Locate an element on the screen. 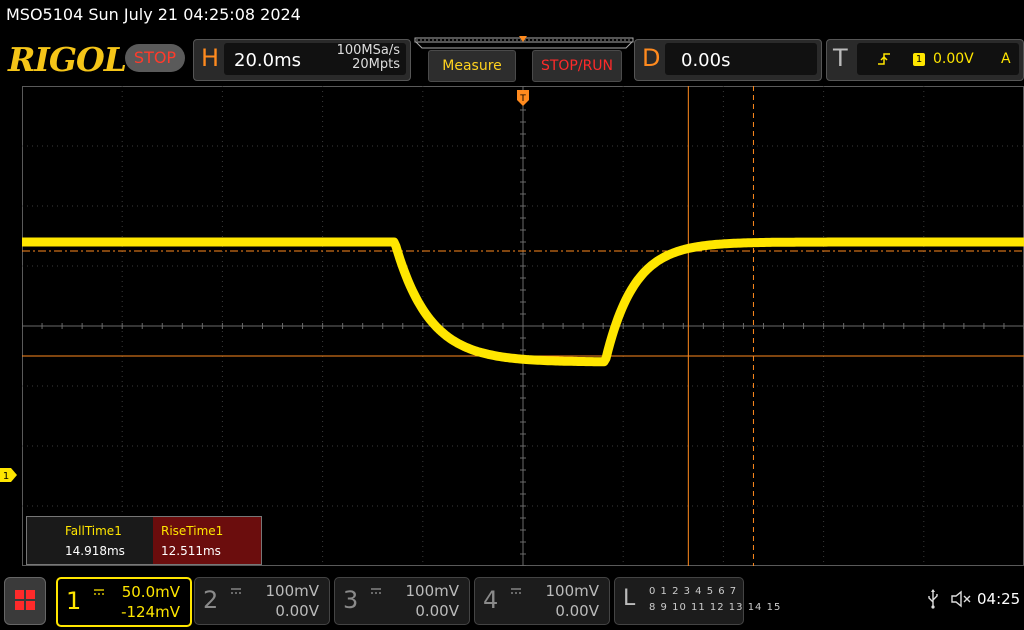  channel-3-button: 3 100mV 0.00V is located at coordinates (402, 601).